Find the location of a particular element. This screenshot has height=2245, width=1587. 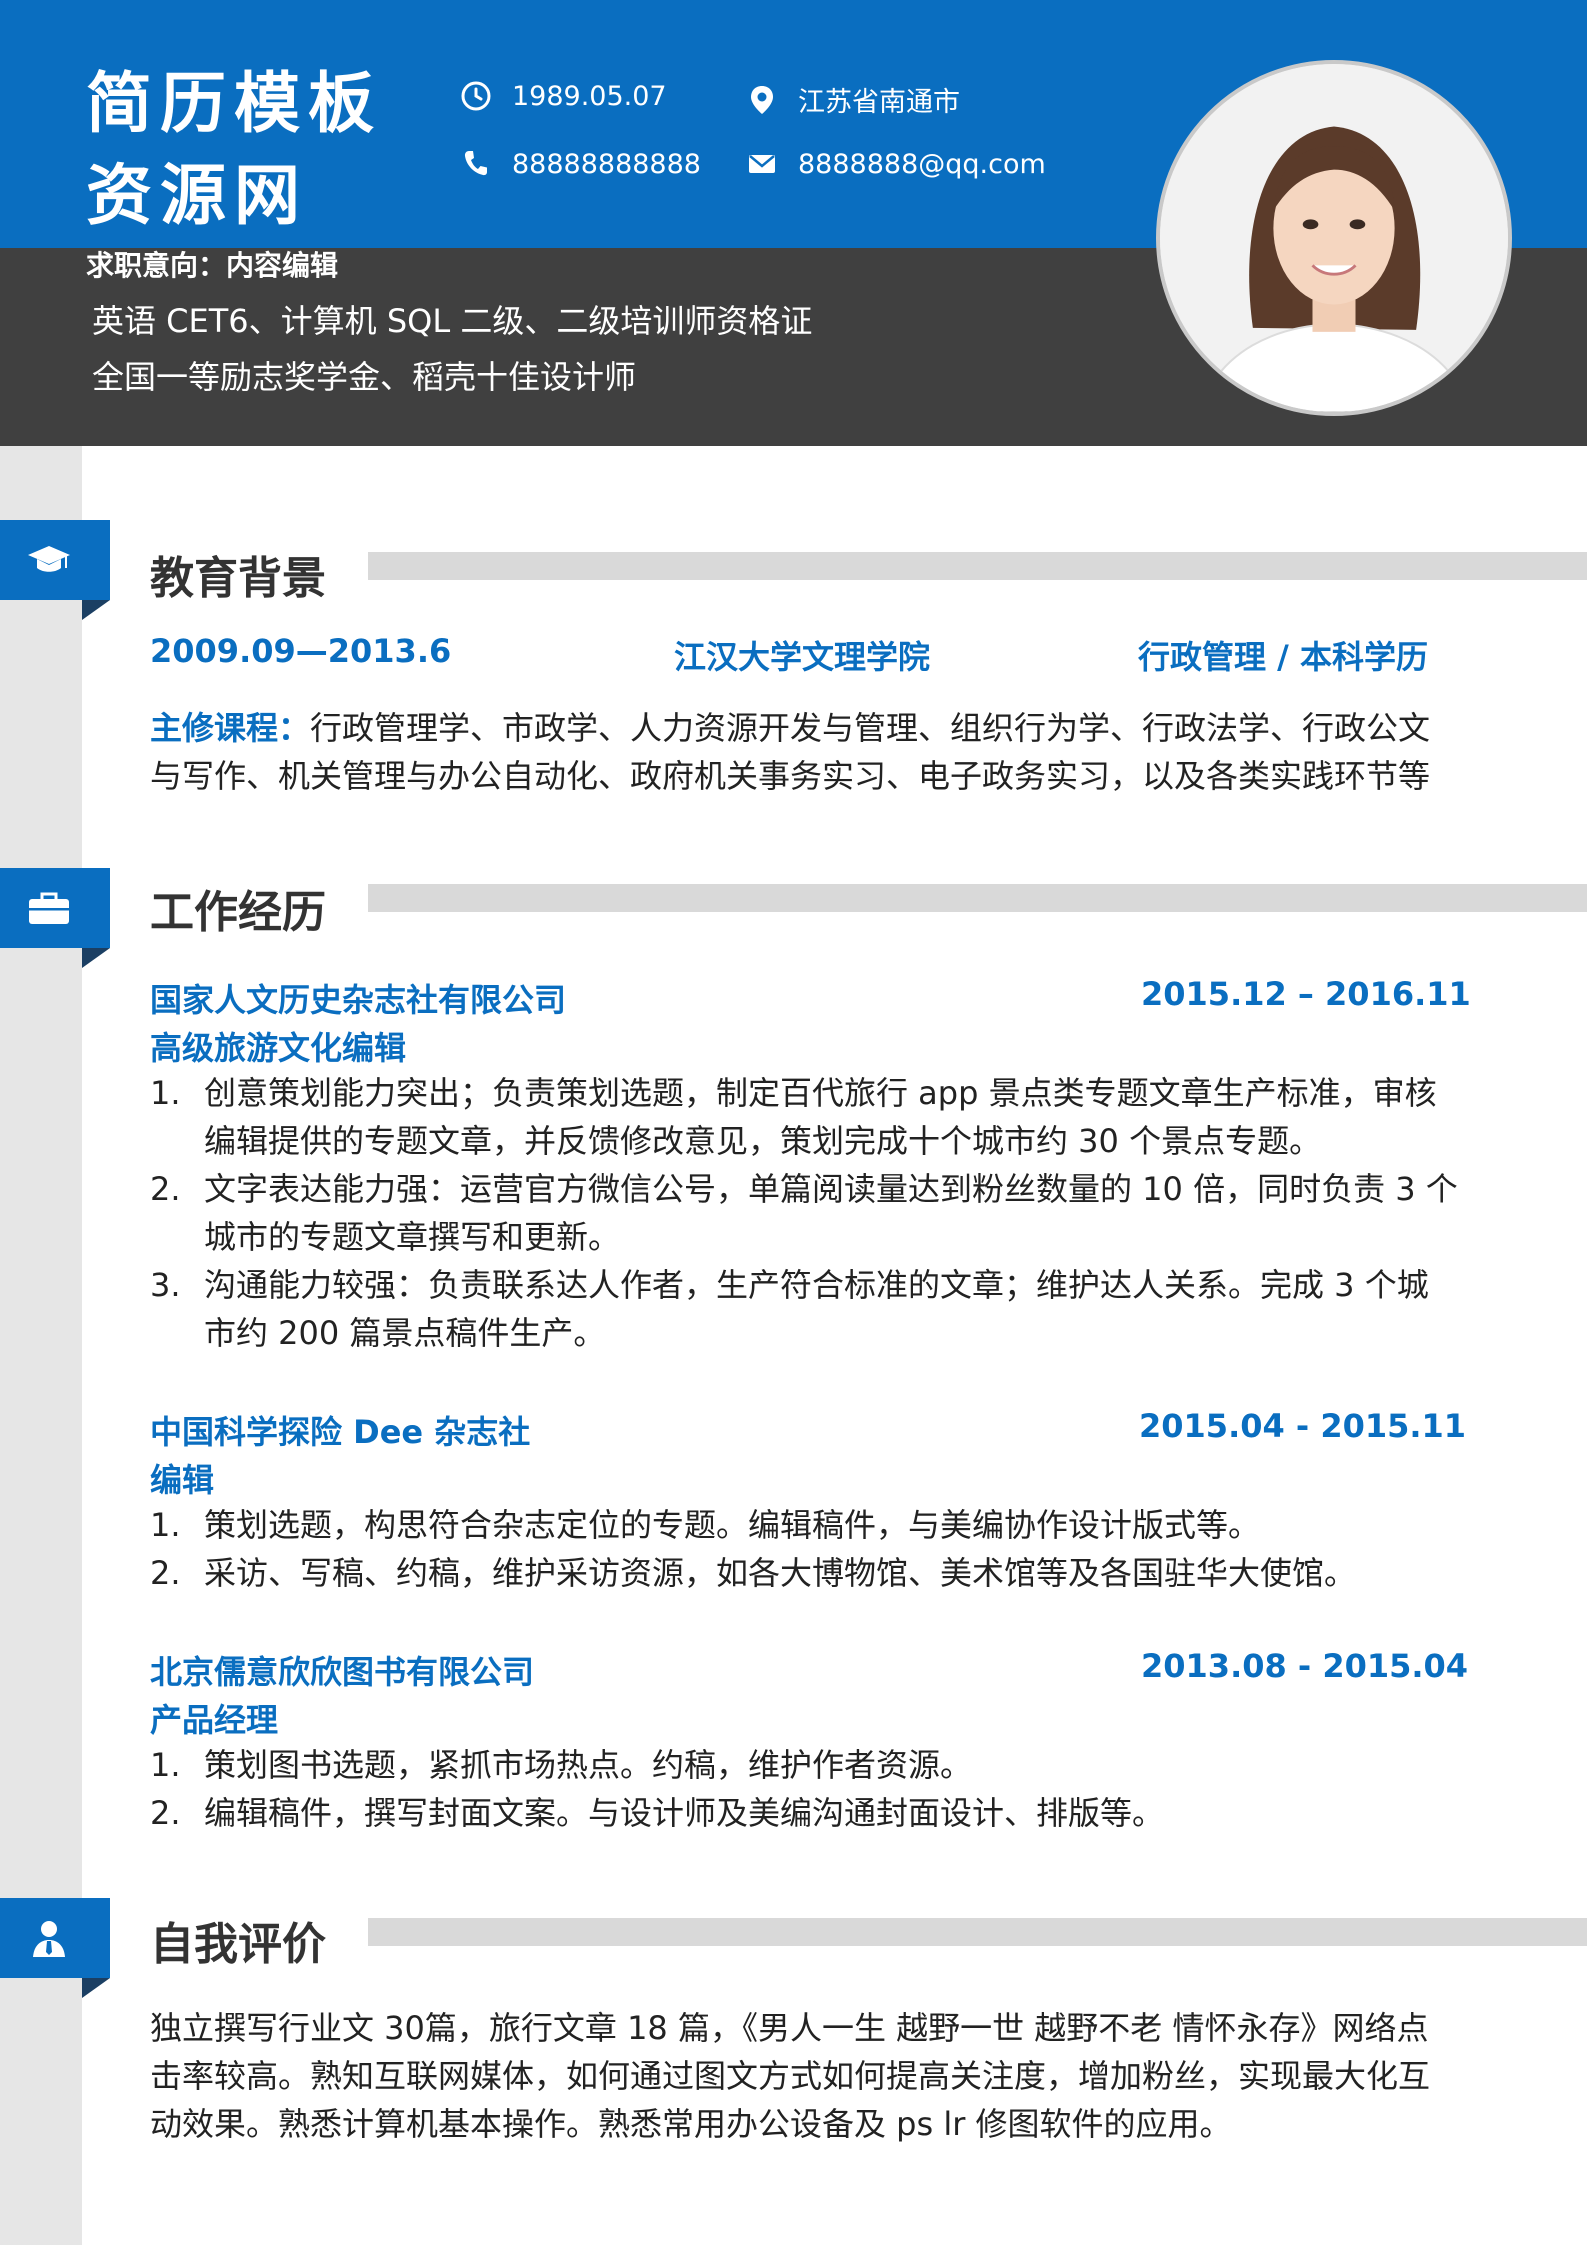

job-intent: 求职意向：内容编辑 is located at coordinates (212, 265).